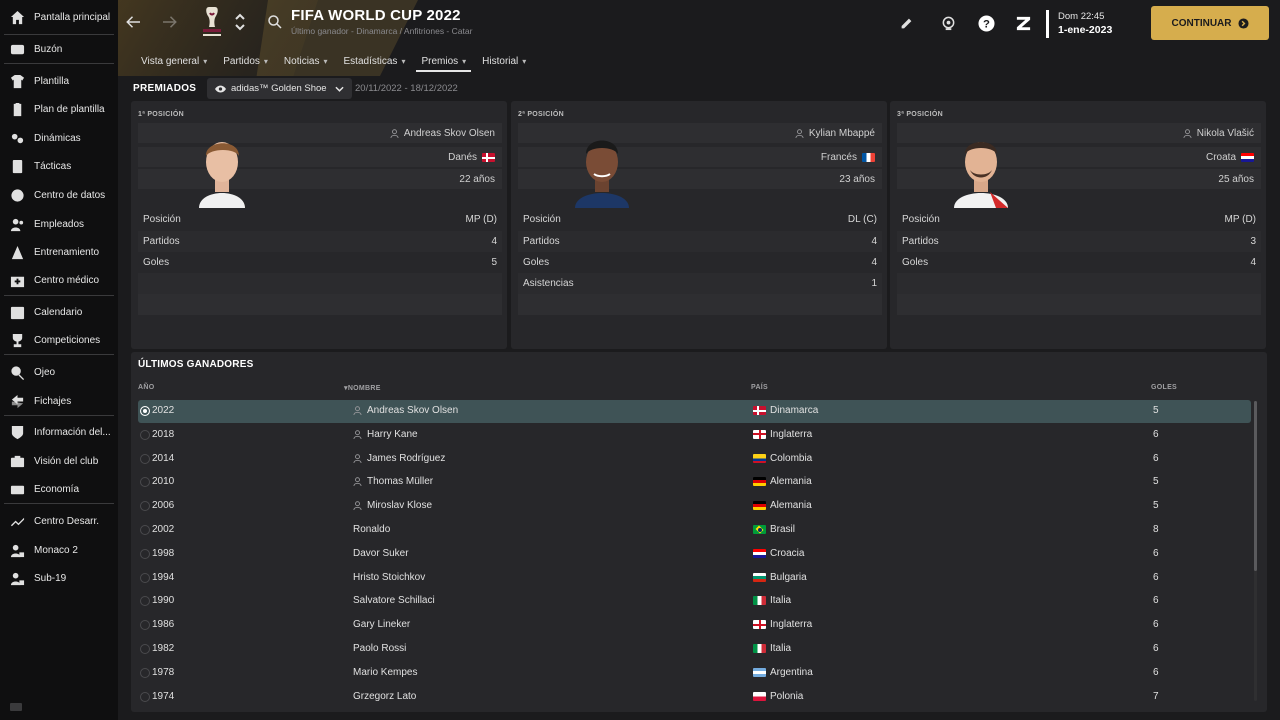 This screenshot has height=720, width=1280. What do you see at coordinates (694, 435) in the screenshot?
I see `table-row: 2018 Harry Kane Inglaterra 6` at bounding box center [694, 435].